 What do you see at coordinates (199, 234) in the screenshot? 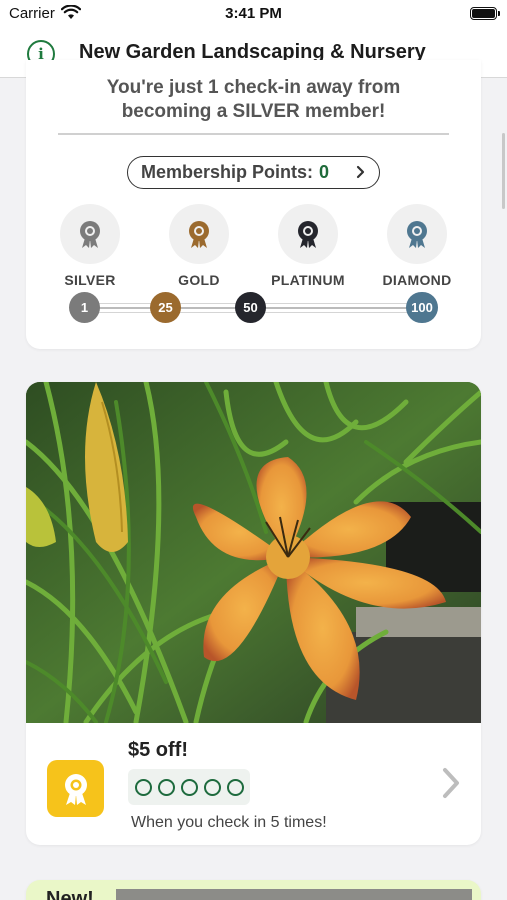
I see `gold-badge-icon` at bounding box center [199, 234].